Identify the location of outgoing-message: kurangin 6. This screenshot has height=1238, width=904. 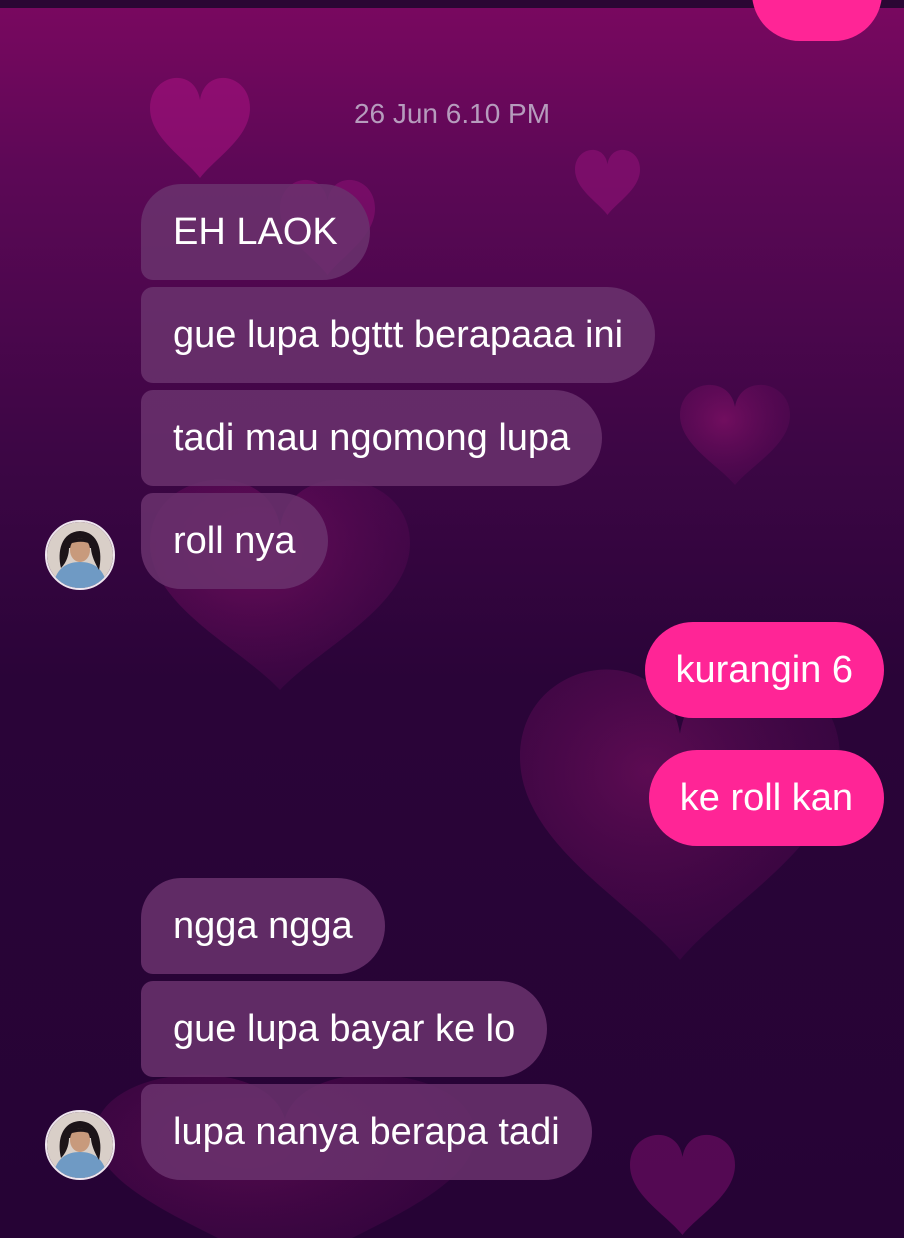
(764, 670).